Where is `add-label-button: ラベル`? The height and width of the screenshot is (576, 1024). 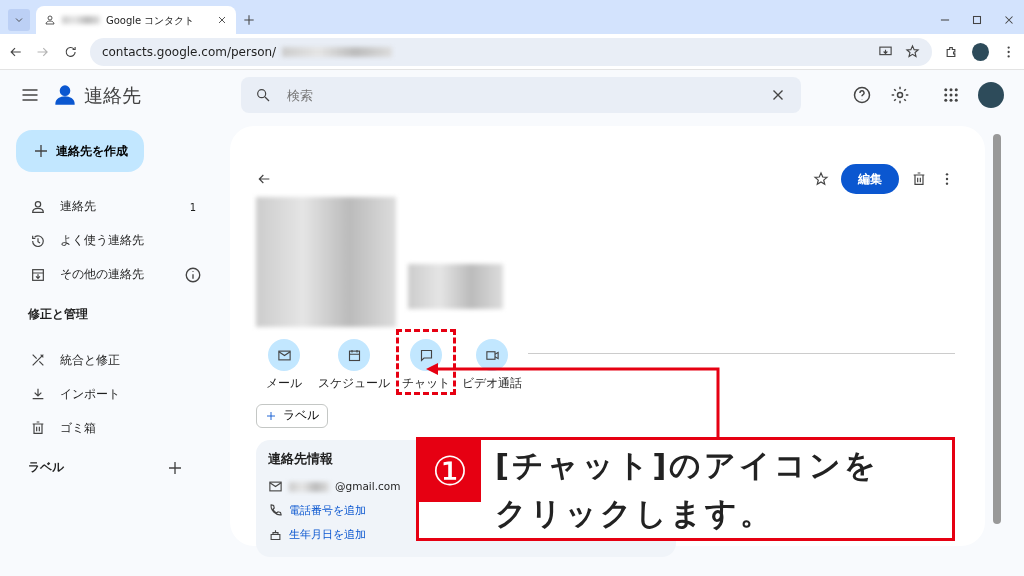
add-label-button: ラベル is located at coordinates (292, 416).